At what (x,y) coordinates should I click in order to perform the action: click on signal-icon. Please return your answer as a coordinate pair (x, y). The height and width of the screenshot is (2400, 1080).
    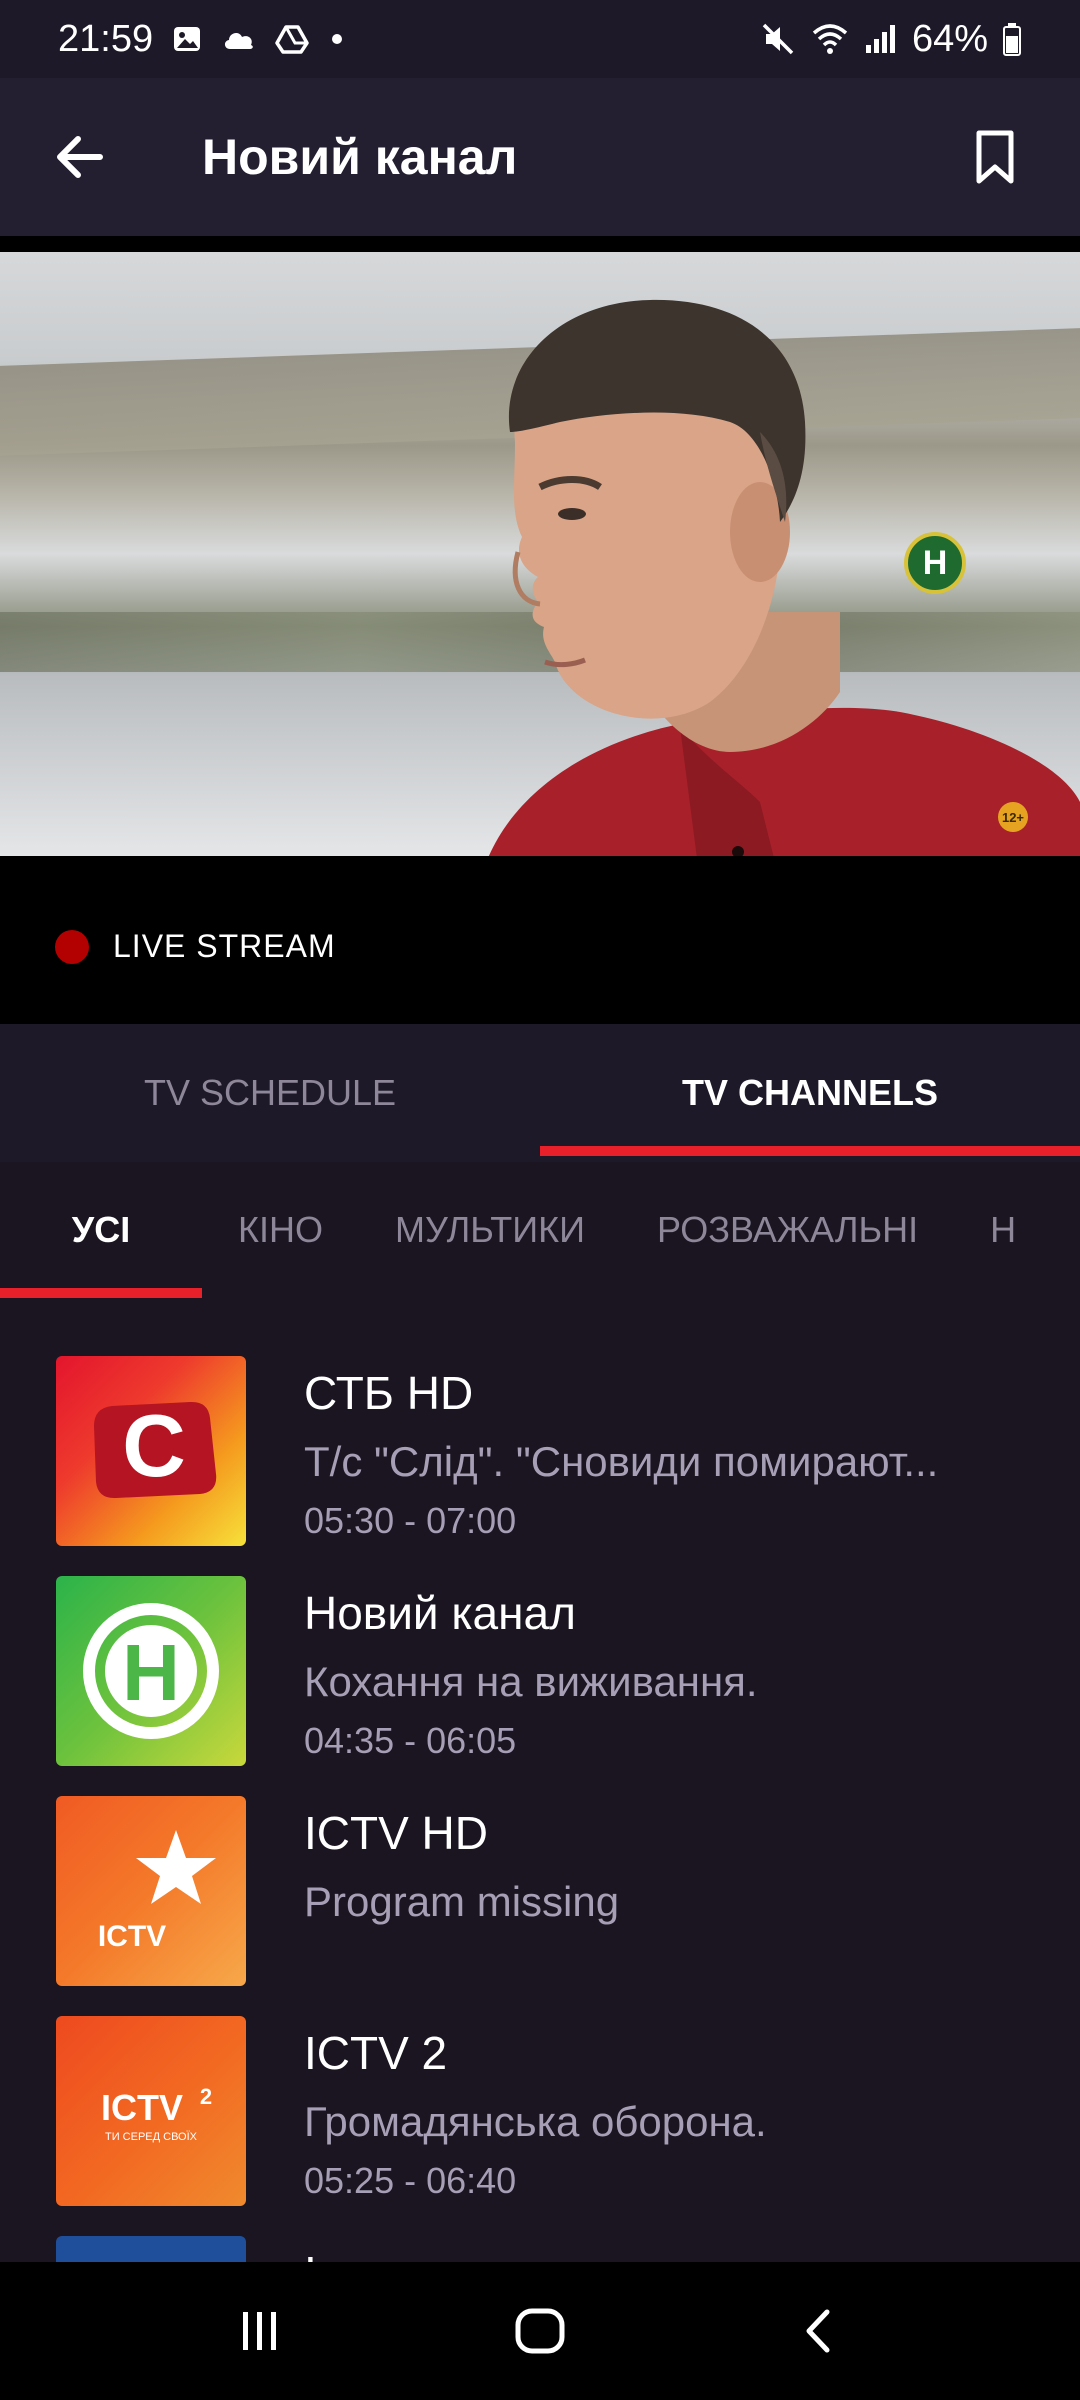
    Looking at the image, I should click on (881, 39).